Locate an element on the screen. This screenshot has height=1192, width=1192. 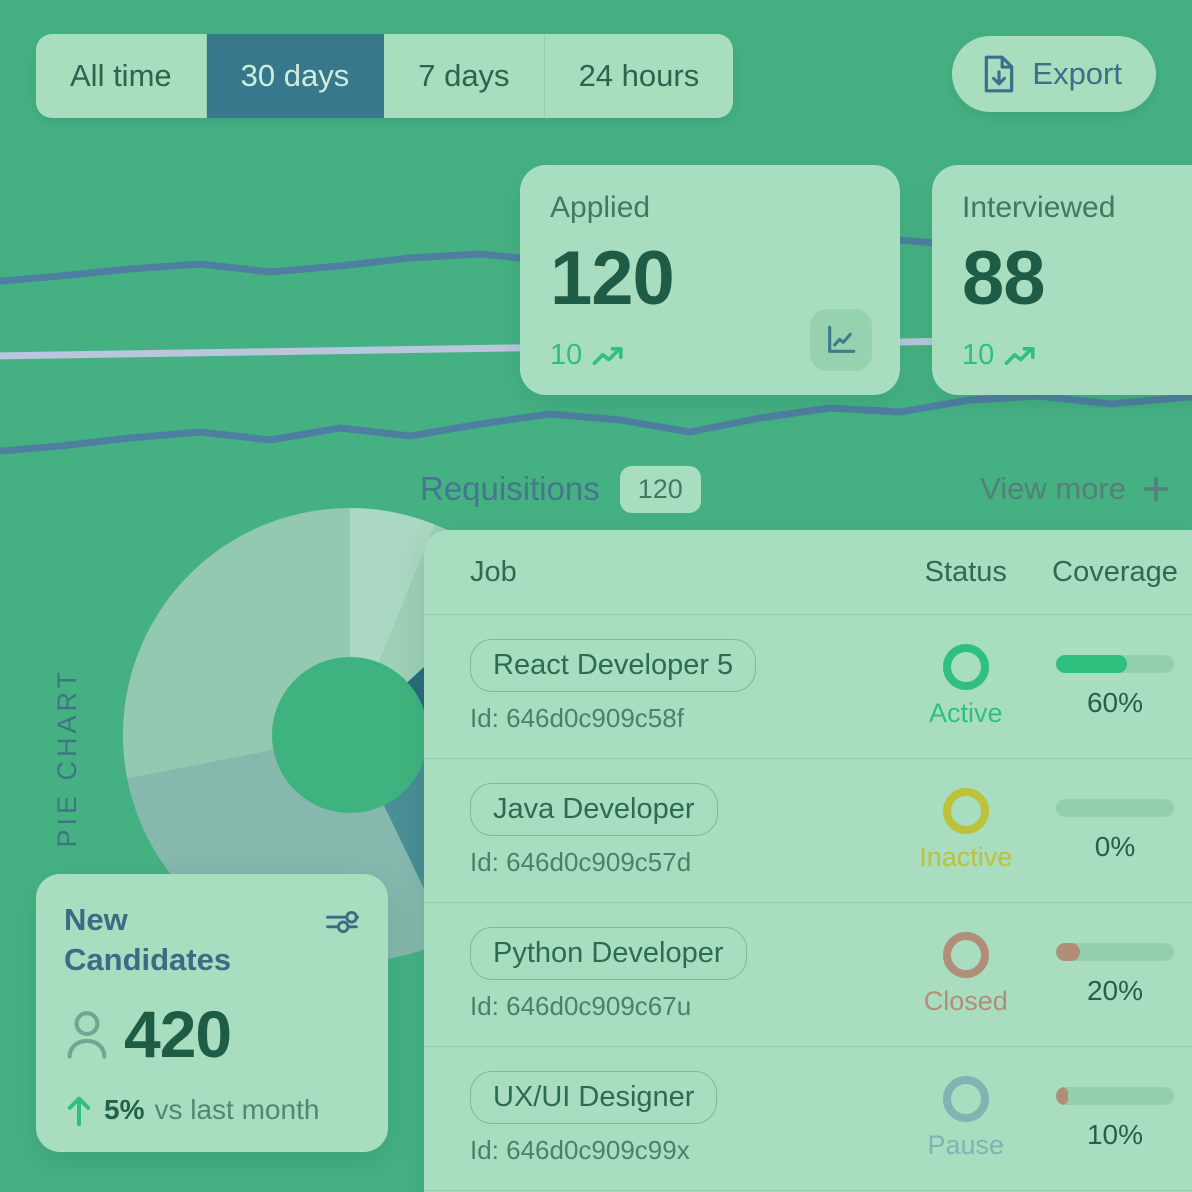
plus-icon is located at coordinates (1156, 489).